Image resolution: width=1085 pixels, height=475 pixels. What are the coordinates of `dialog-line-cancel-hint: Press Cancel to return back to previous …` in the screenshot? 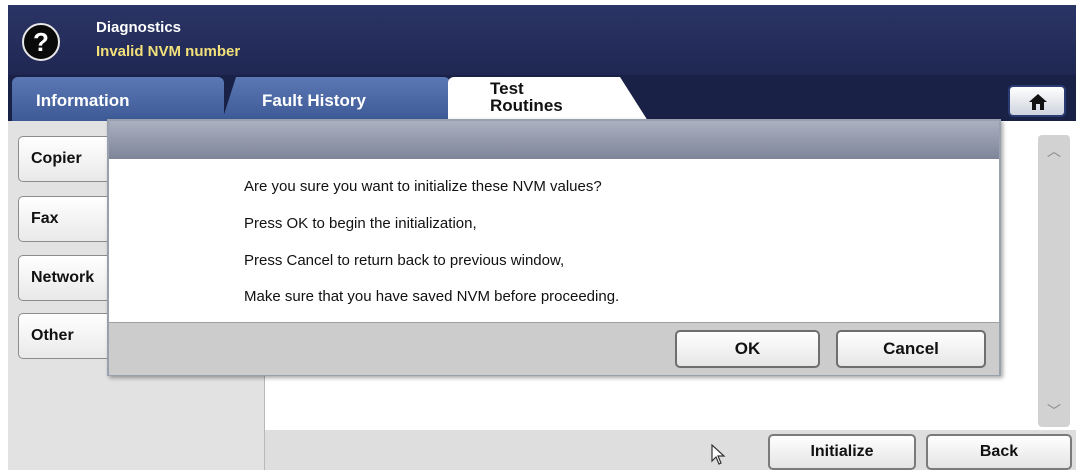 It's located at (404, 260).